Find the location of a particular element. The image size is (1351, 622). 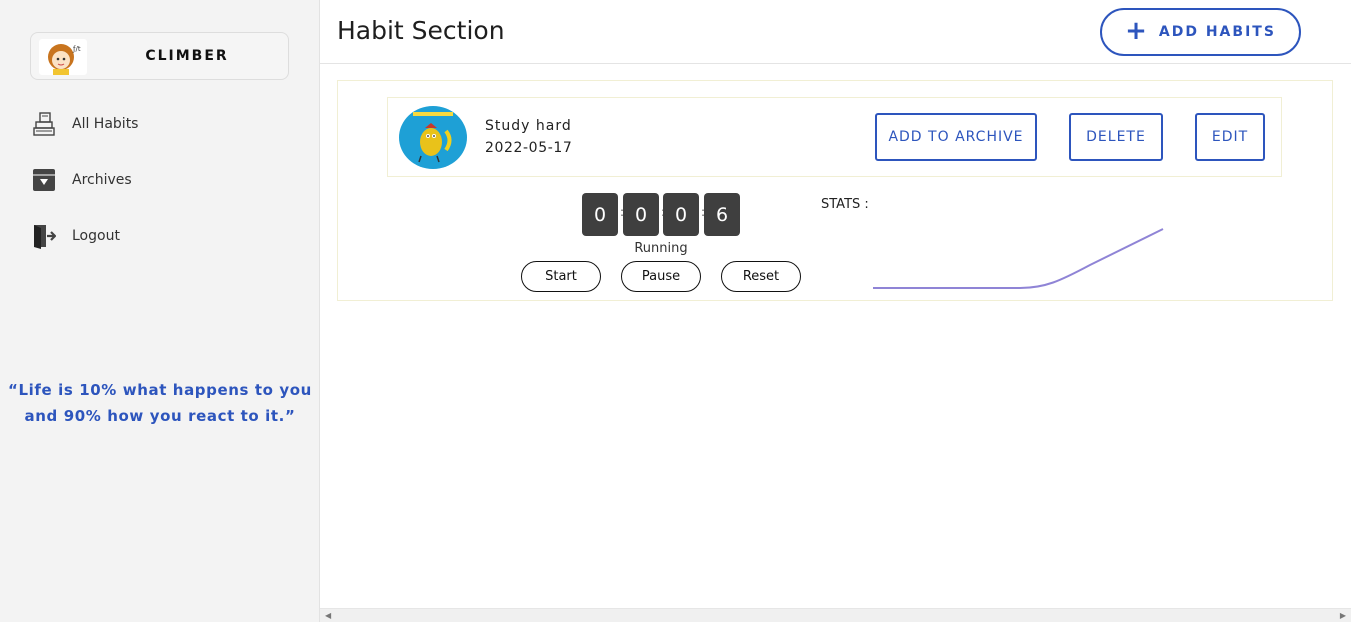

svg-text: ƒ/t is located at coordinates (76, 49).